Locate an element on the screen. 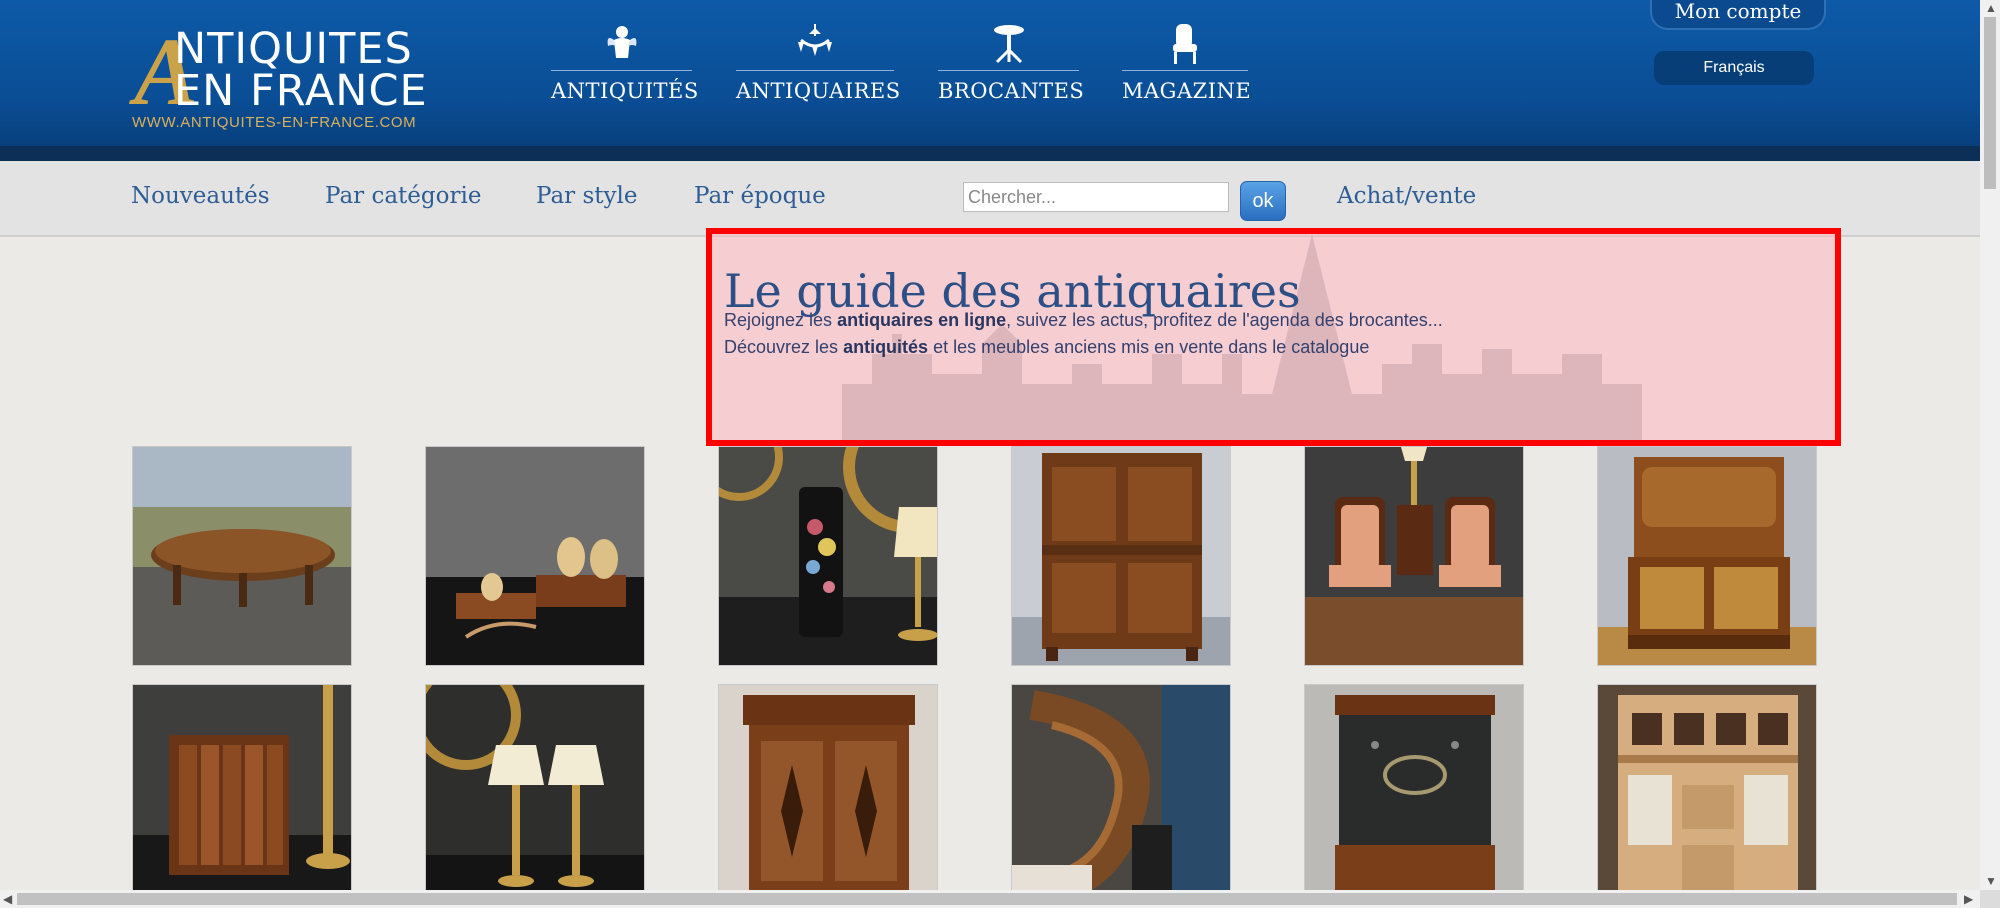 This screenshot has height=908, width=2000. product-thumb-iron-safe is located at coordinates (1414, 794).